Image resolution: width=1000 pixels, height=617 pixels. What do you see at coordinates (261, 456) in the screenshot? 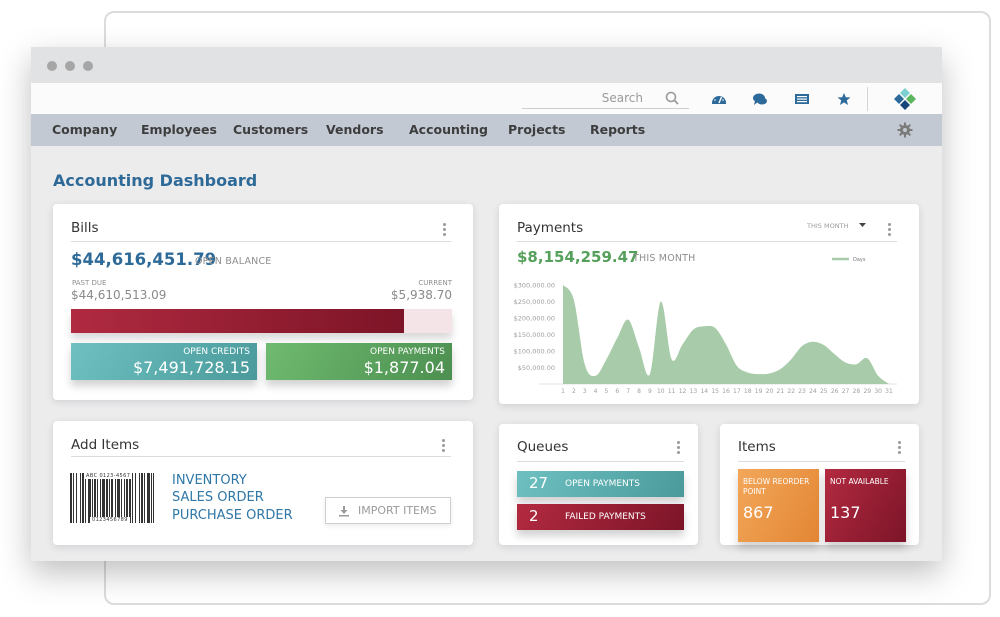
I see `add-items-rule` at bounding box center [261, 456].